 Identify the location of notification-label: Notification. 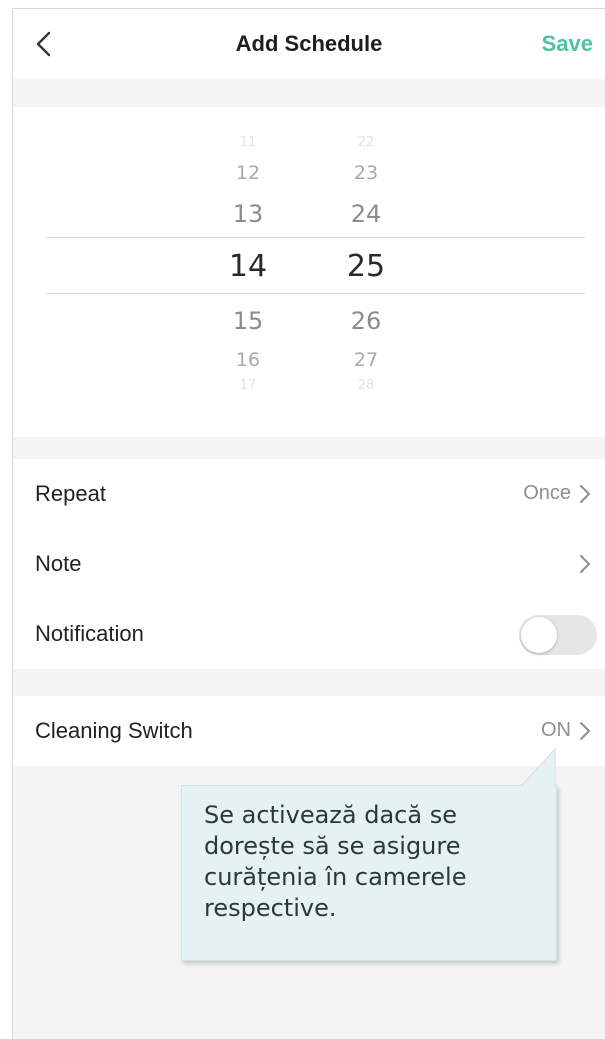
(89, 633).